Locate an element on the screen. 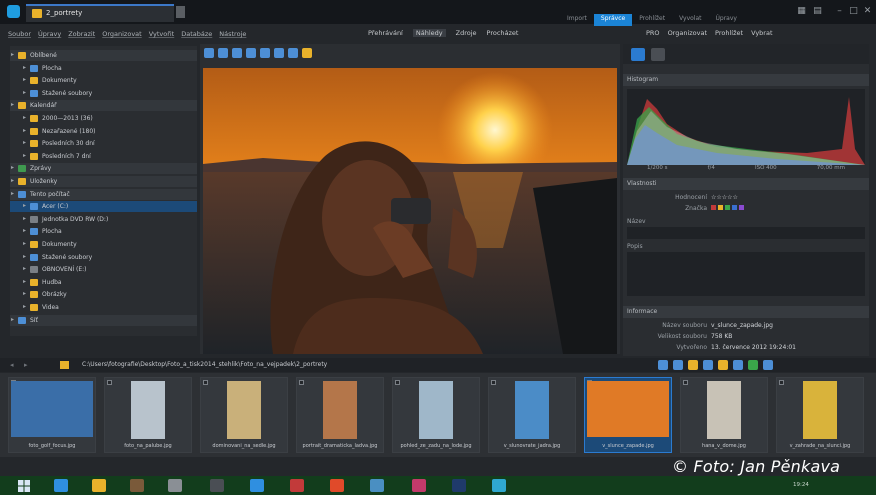 The height and width of the screenshot is (495, 876). ie-icon is located at coordinates (61, 485).